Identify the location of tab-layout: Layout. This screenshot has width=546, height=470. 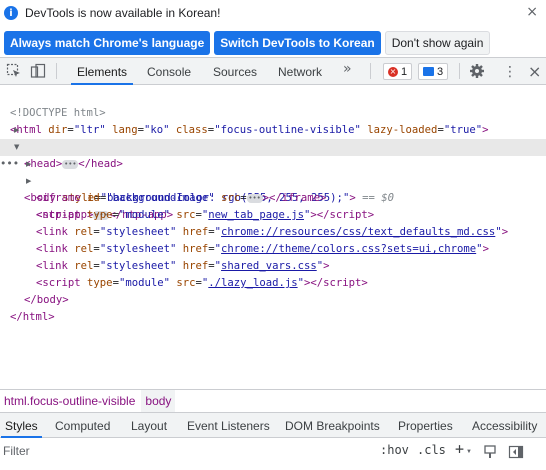
(149, 425).